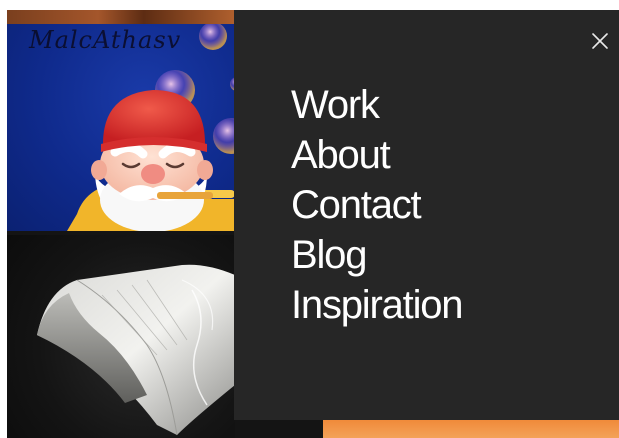 This screenshot has height=438, width=619. Describe the element at coordinates (471, 429) in the screenshot. I see `portfolio-thumbnail-orange` at that location.